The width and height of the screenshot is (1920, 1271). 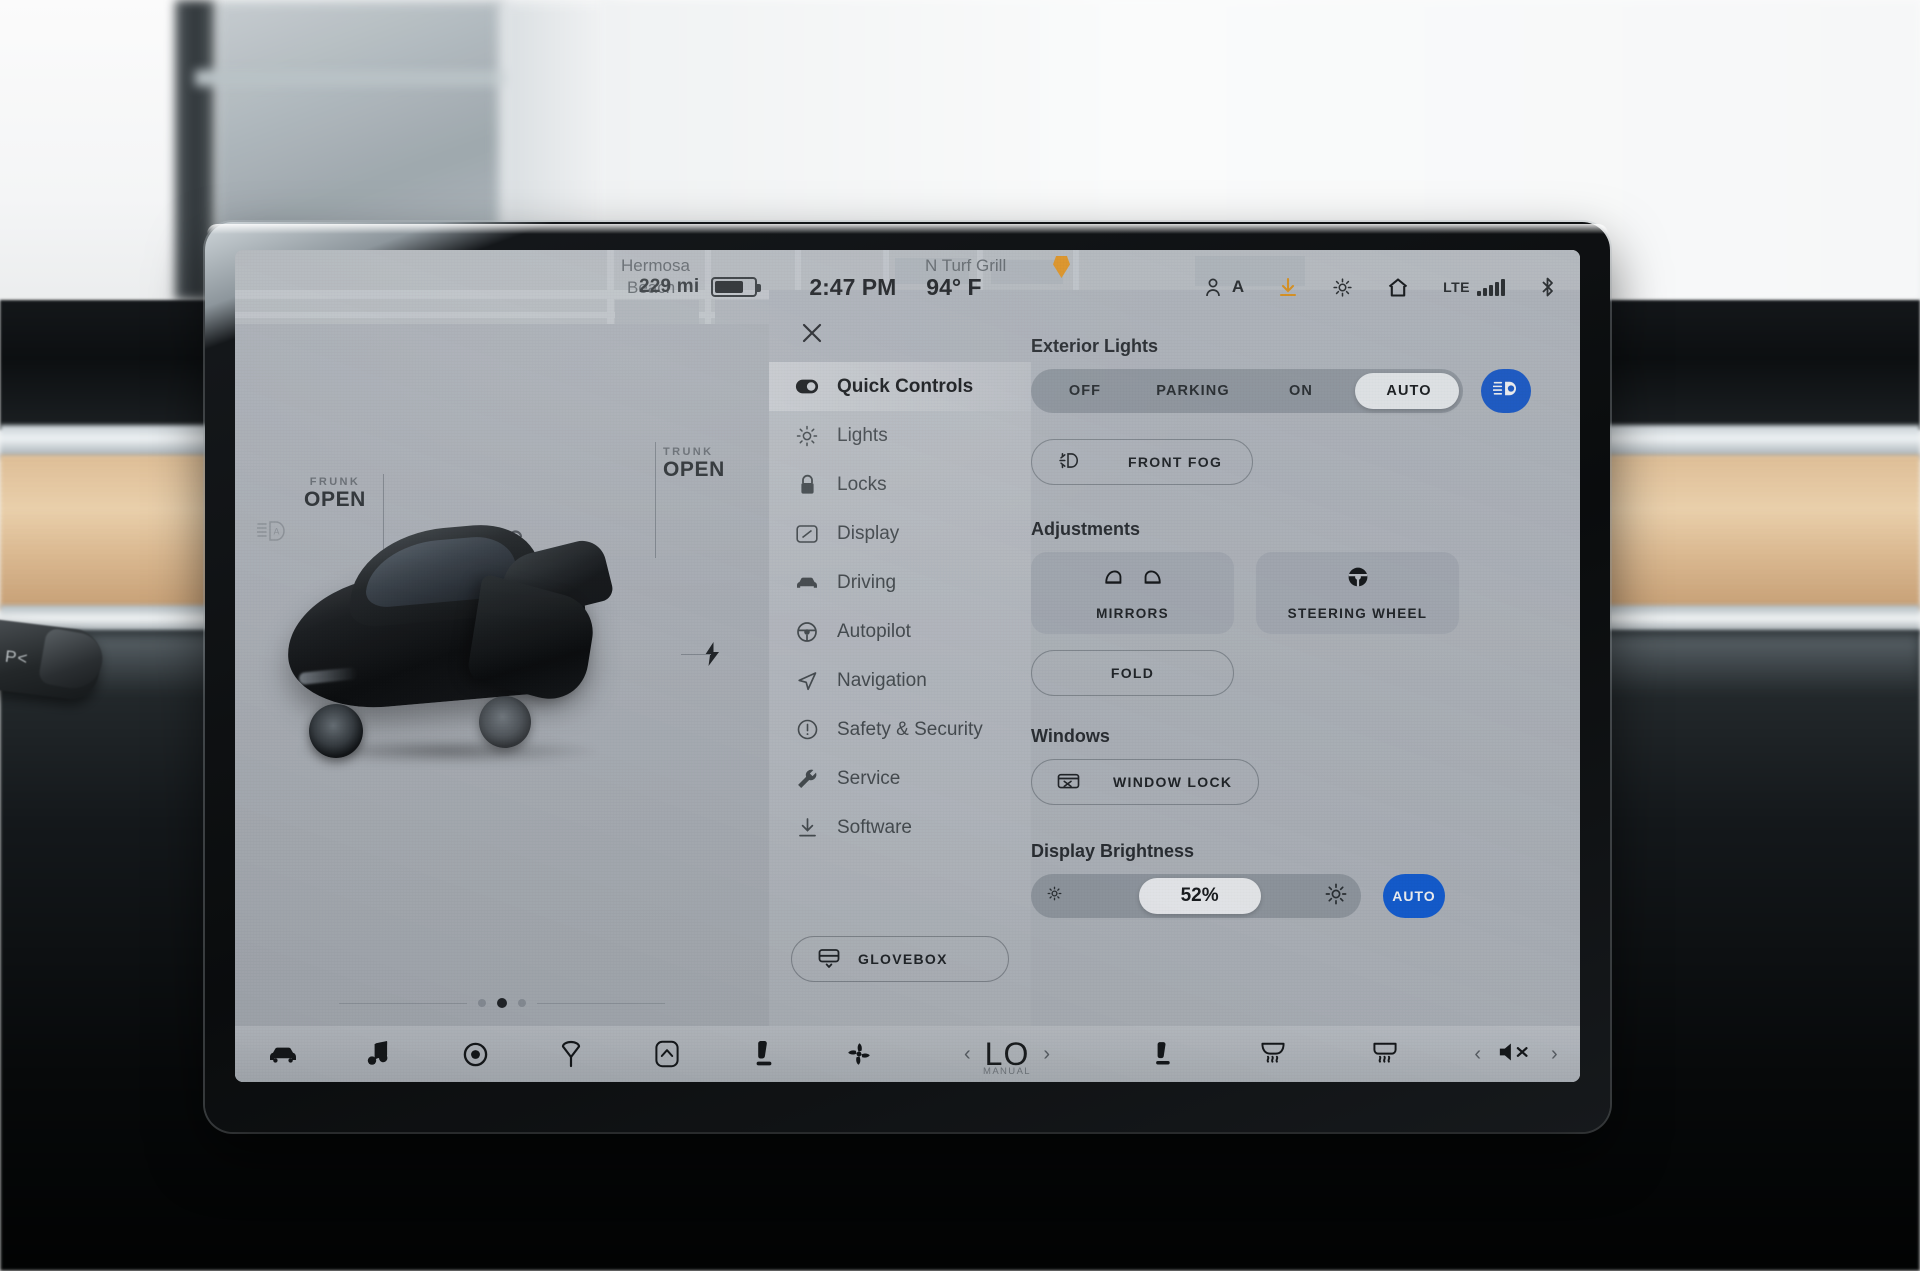 What do you see at coordinates (355, 78) in the screenshot?
I see `background-window-mullion` at bounding box center [355, 78].